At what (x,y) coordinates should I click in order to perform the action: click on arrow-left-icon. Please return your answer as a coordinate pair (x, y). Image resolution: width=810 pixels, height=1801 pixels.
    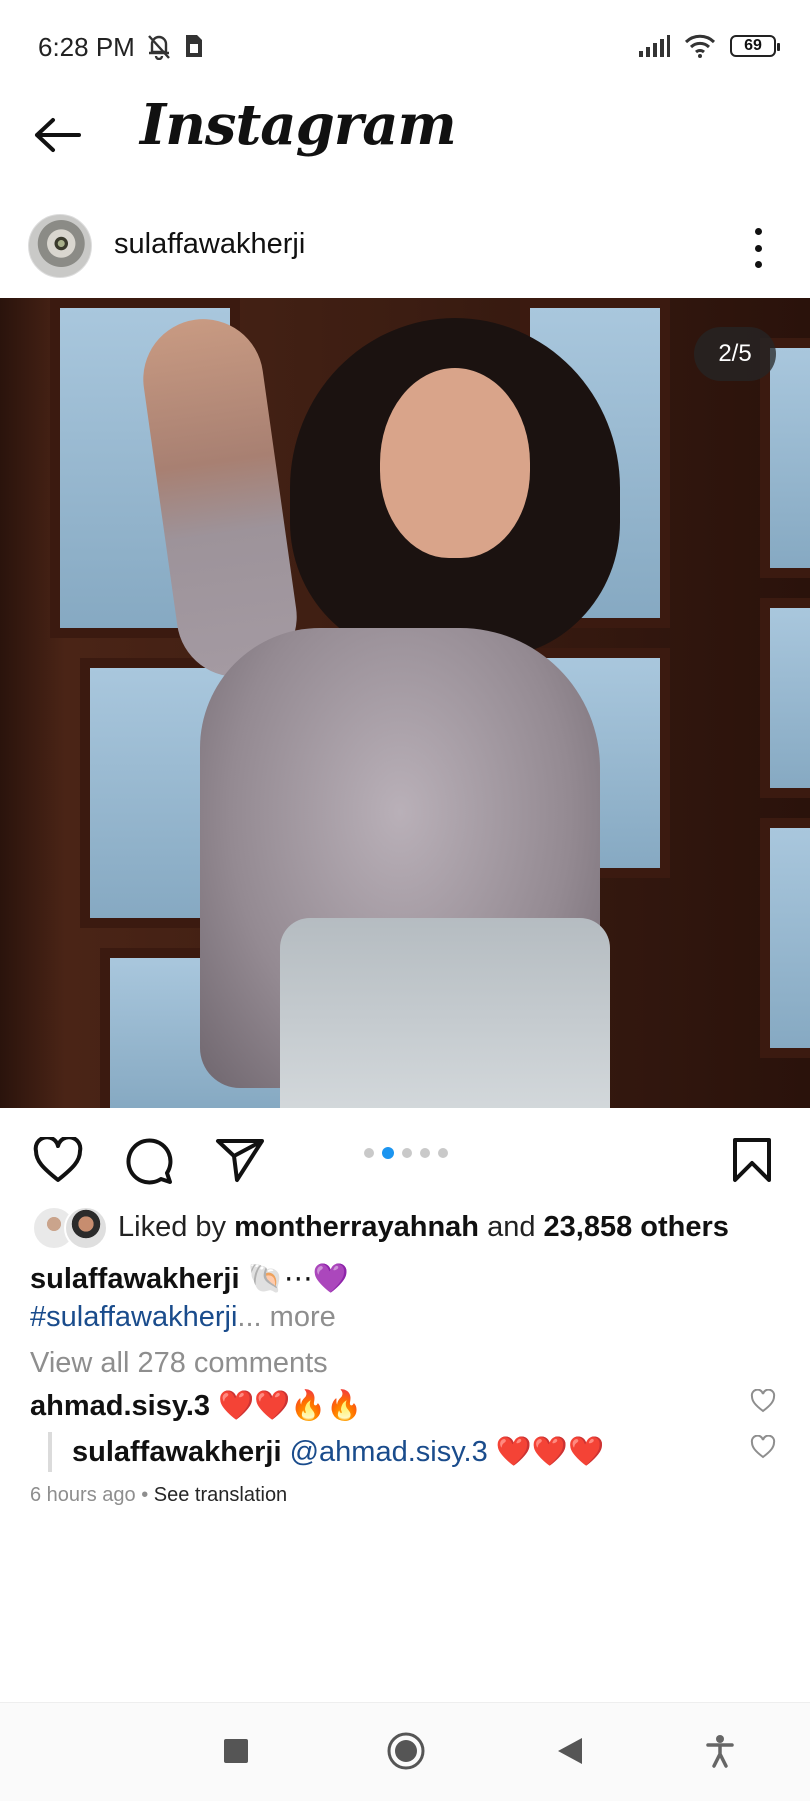
    Looking at the image, I should click on (58, 135).